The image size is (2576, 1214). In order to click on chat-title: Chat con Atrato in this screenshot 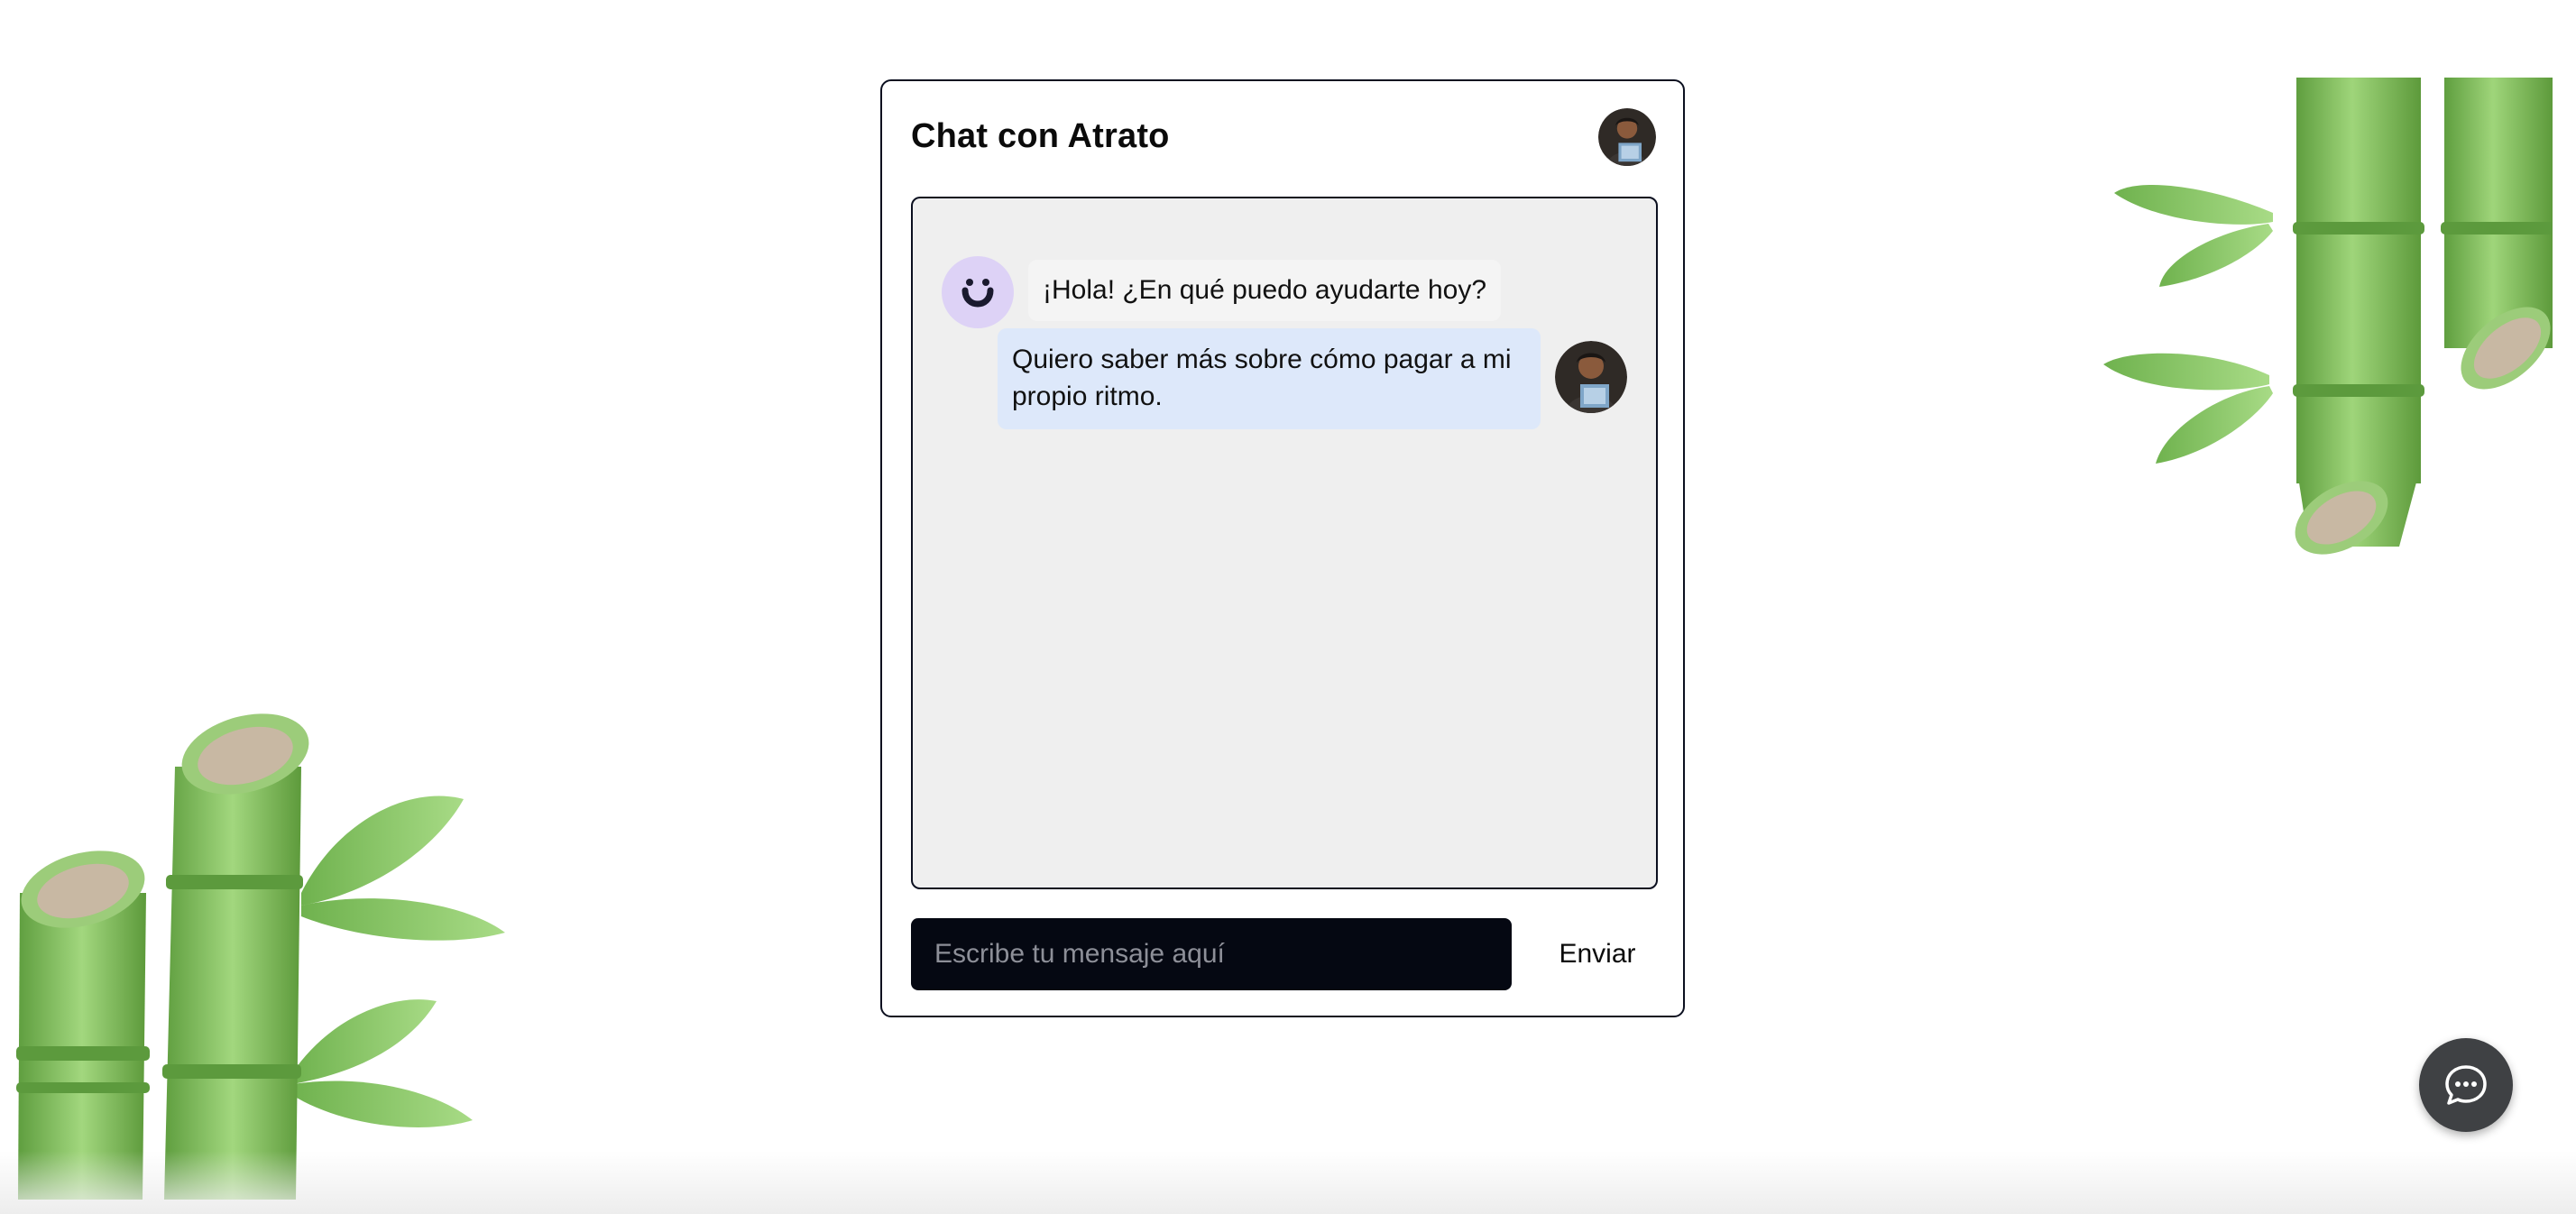, I will do `click(1040, 136)`.